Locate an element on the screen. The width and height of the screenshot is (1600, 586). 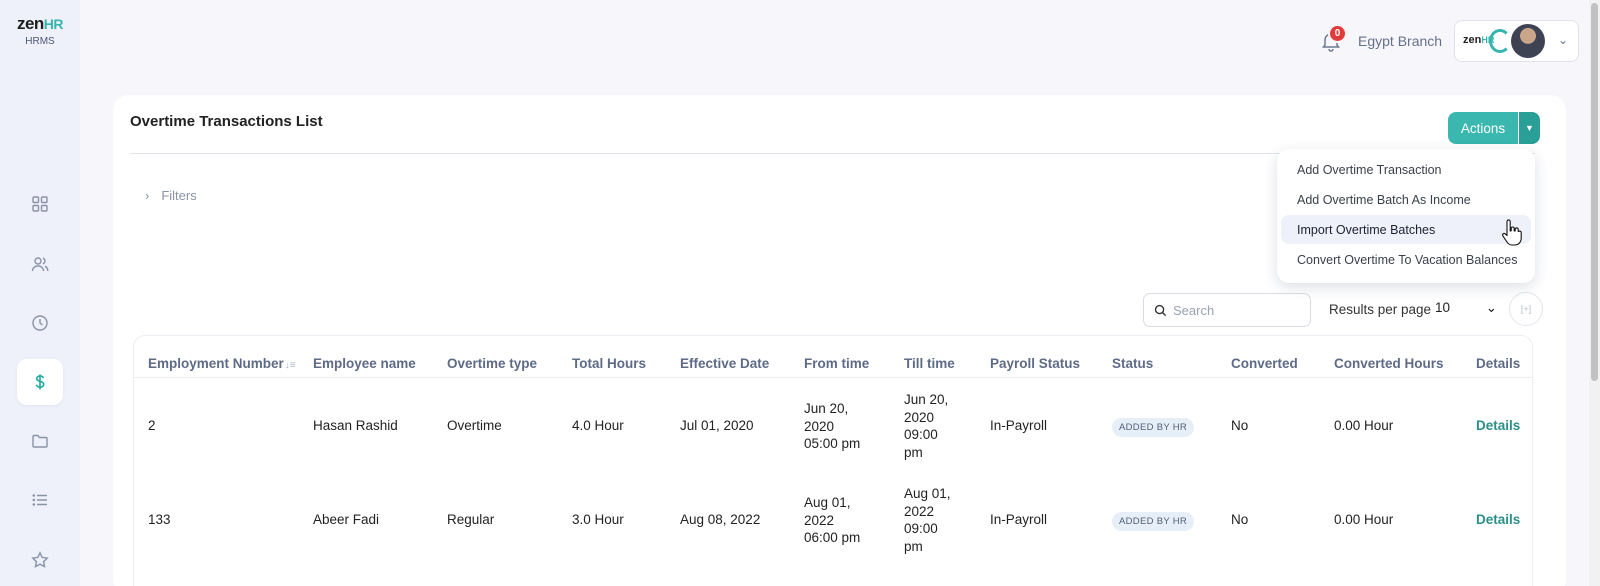
dollar-icon is located at coordinates (40, 382).